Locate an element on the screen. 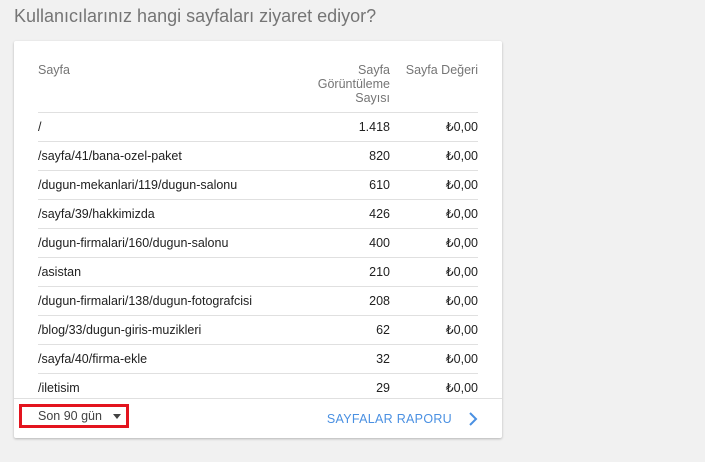 The height and width of the screenshot is (462, 705). row-page-path: /dugun-firmalari/160/dugun-salonu is located at coordinates (133, 243).